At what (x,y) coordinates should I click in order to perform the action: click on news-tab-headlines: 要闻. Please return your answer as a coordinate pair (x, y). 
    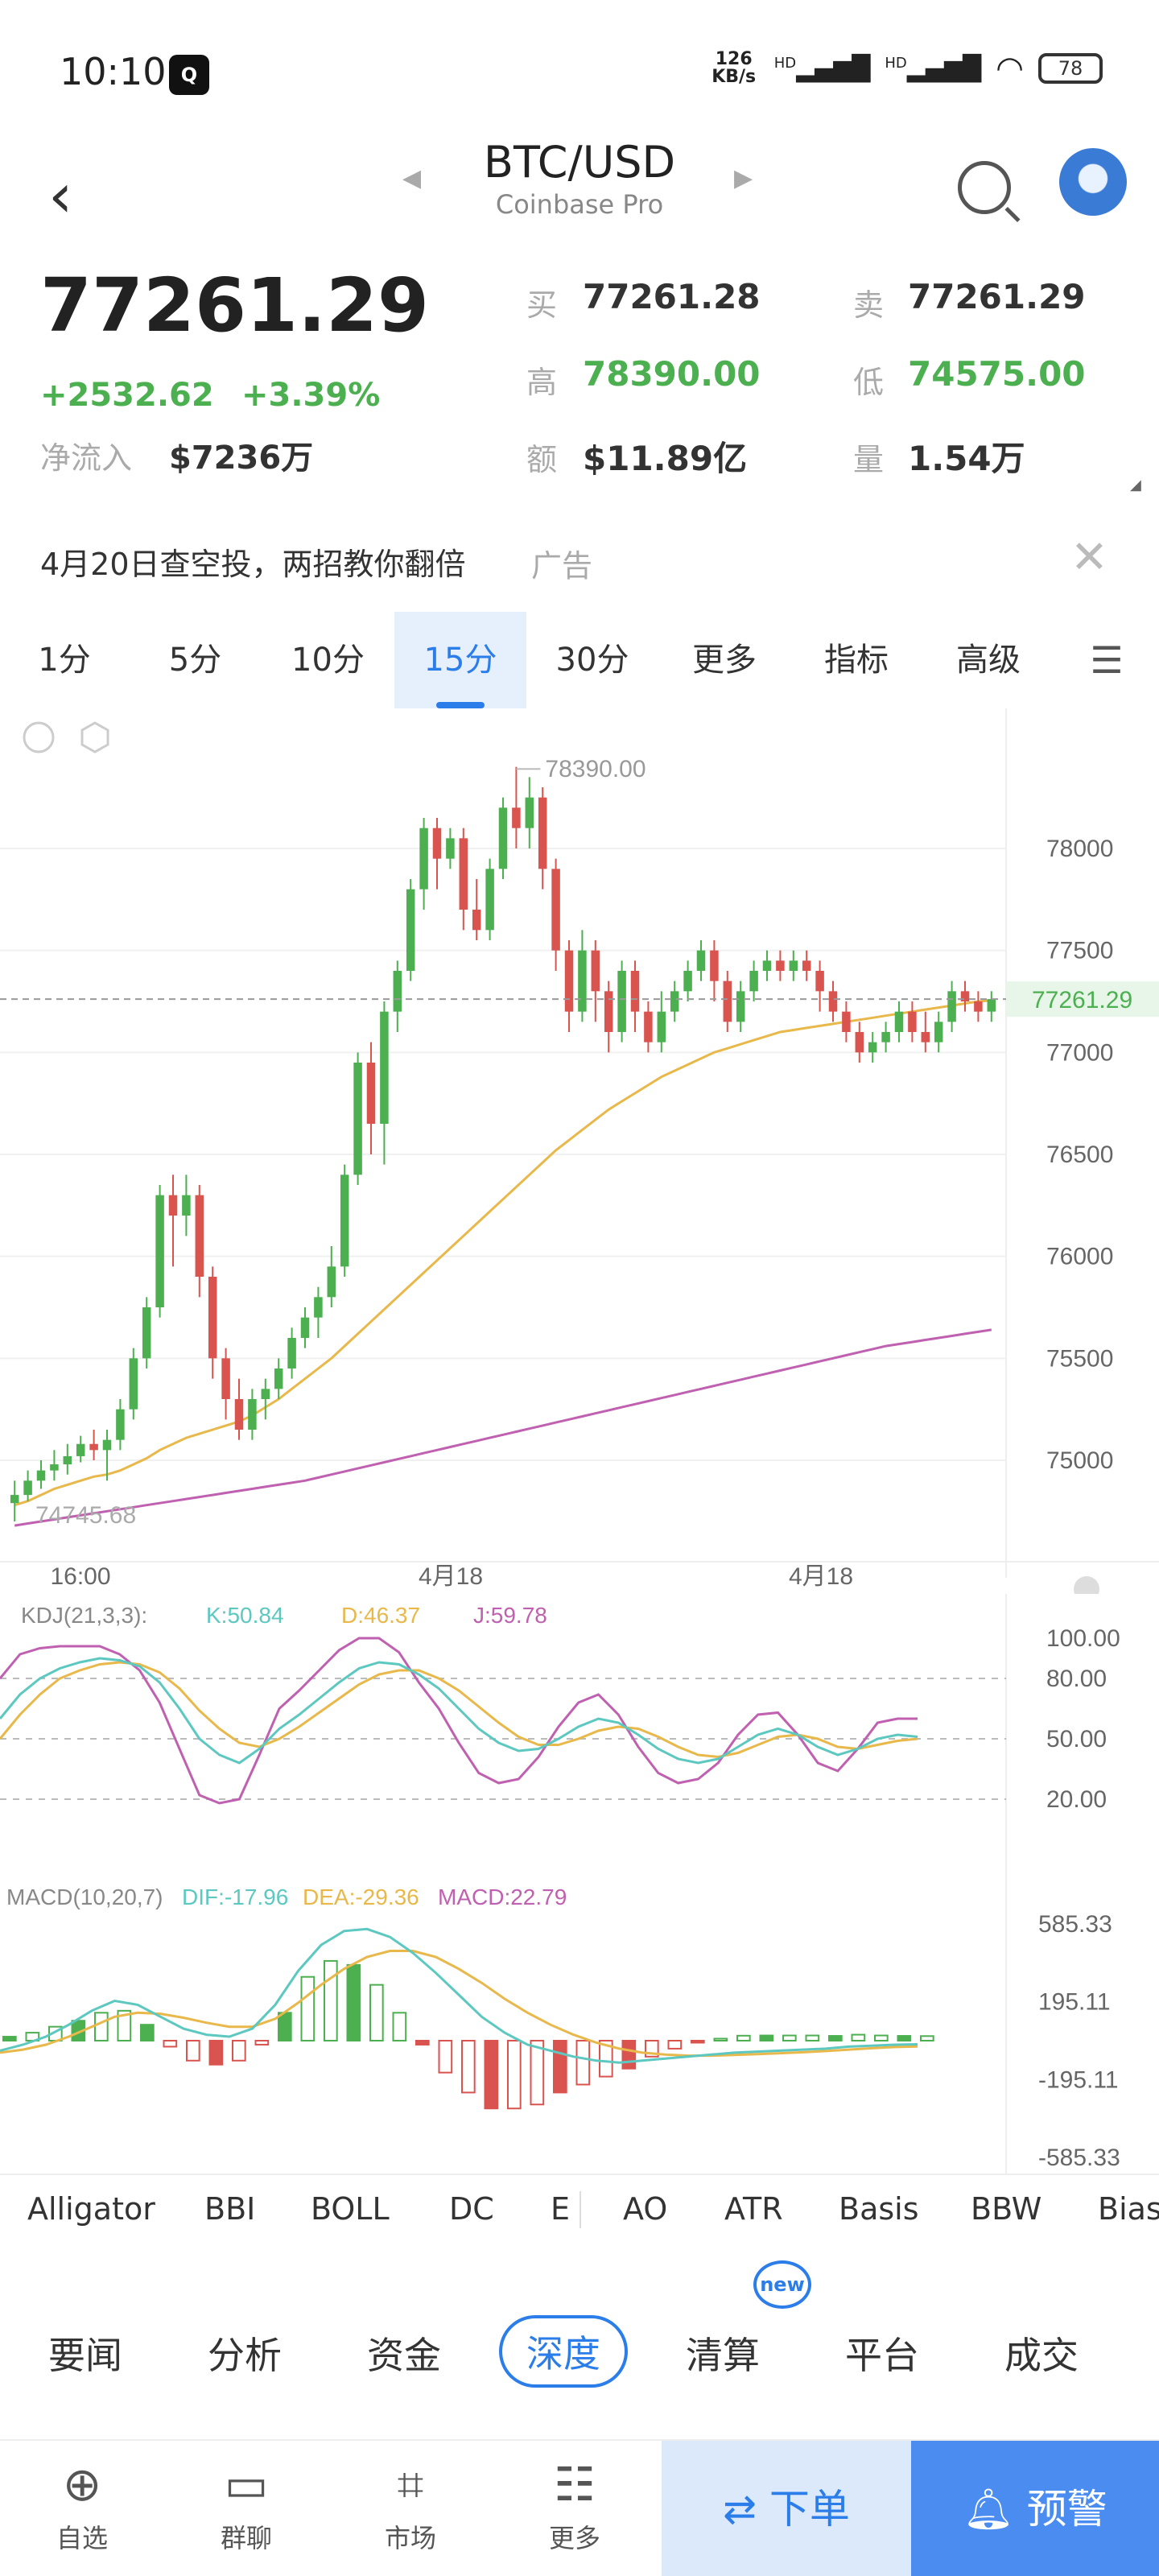
    Looking at the image, I should click on (85, 2353).